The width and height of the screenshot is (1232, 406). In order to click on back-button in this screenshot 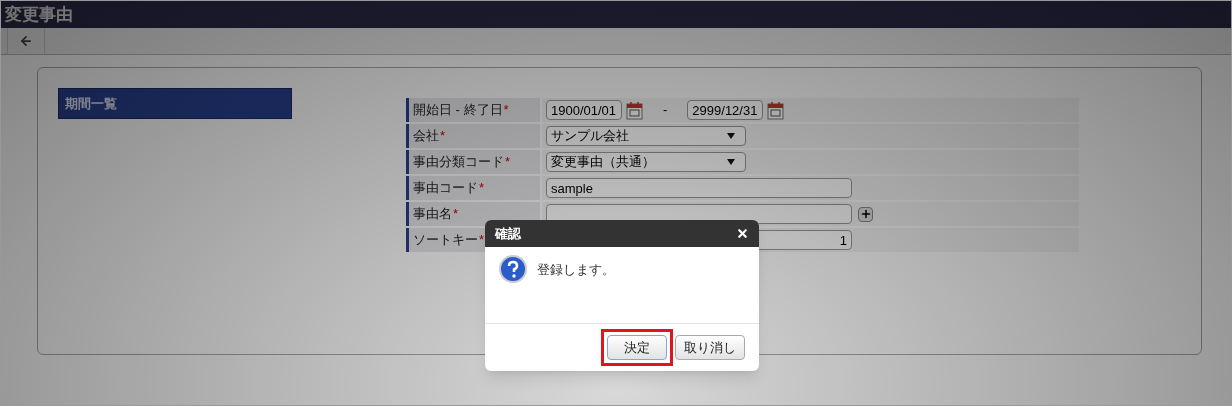, I will do `click(26, 41)`.